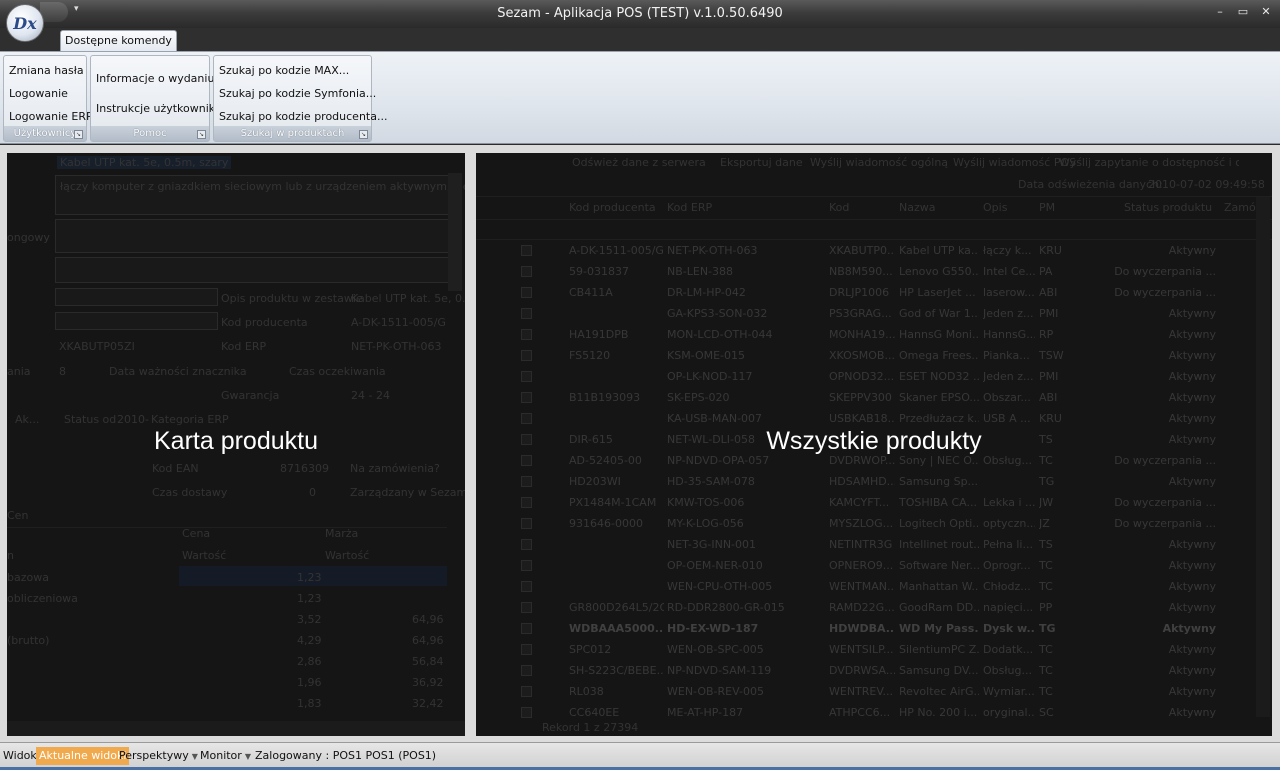 This screenshot has height=770, width=1280. I want to click on view-menu: Widok, so click(20, 755).